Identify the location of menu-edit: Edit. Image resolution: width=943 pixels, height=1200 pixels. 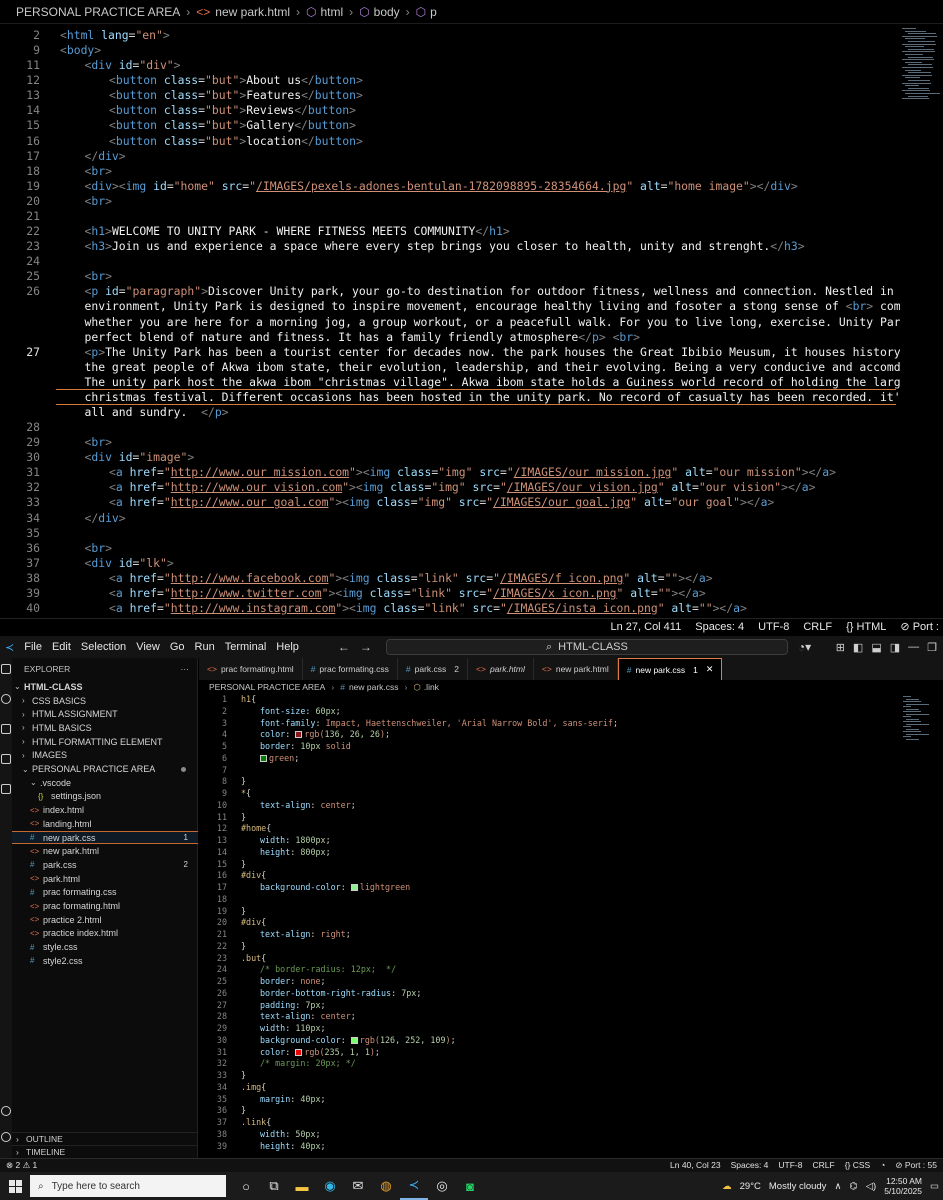
(61, 647).